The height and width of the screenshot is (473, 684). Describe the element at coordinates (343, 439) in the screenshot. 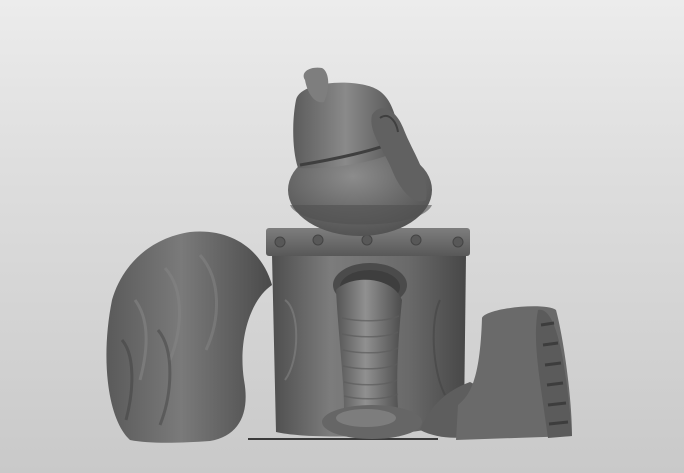

I see `floor-shadow` at that location.